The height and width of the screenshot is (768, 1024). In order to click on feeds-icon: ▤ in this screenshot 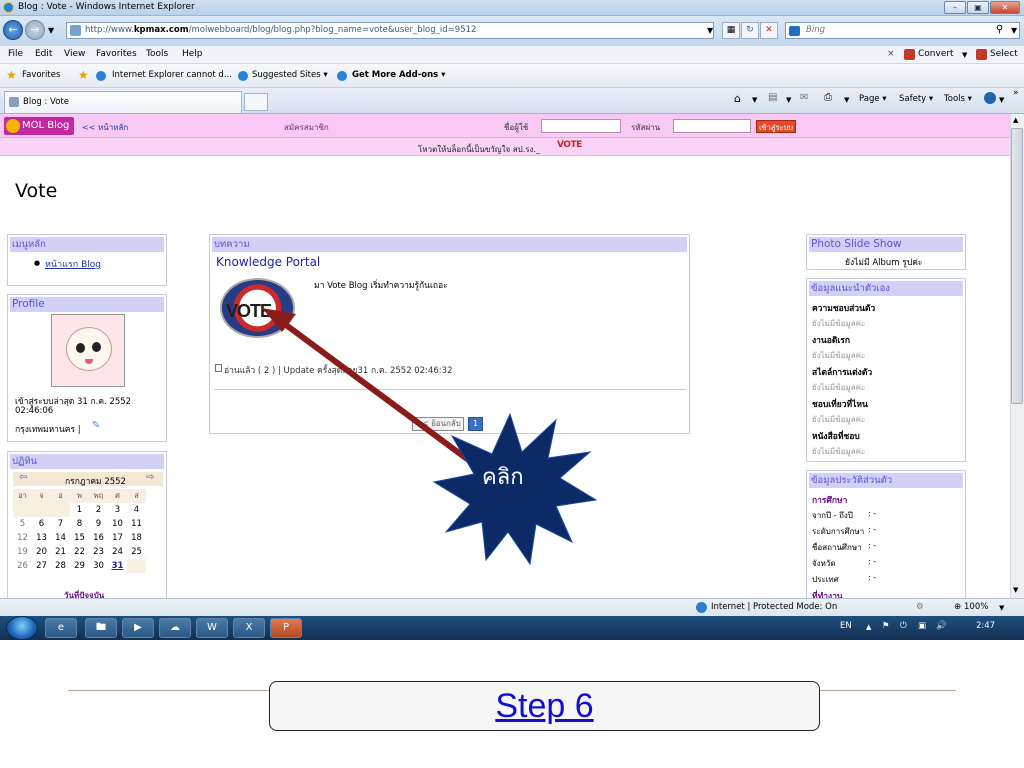, I will do `click(772, 97)`.